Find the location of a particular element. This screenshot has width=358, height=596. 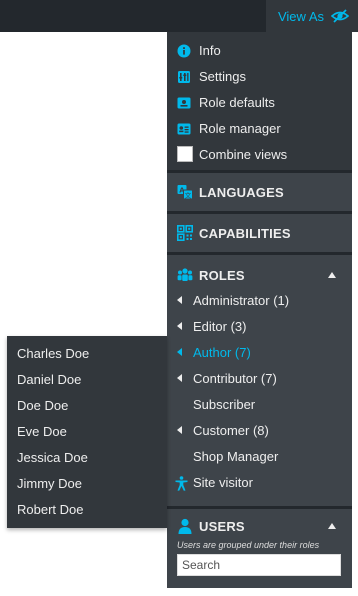

role-item-administrator: Administrator (1) is located at coordinates (259, 301).